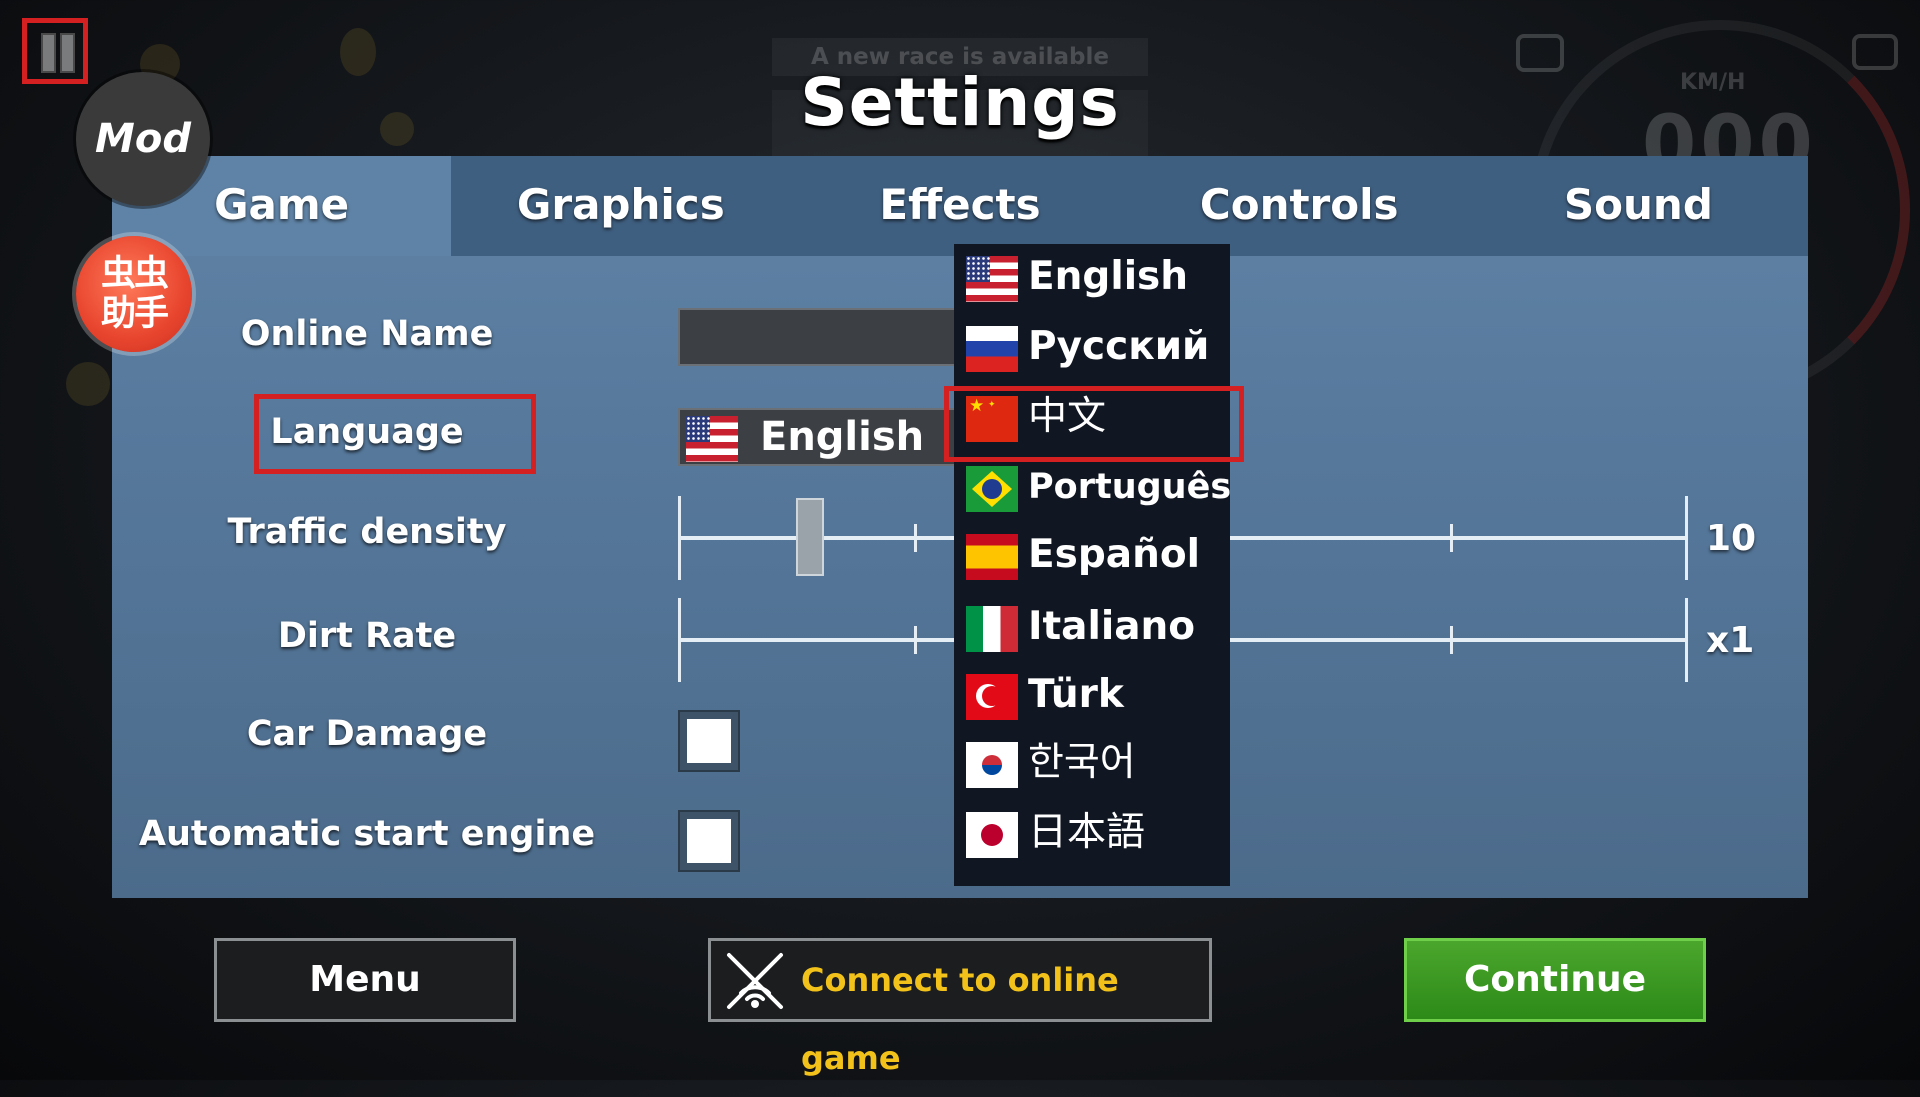  Describe the element at coordinates (709, 741) in the screenshot. I see `car-damage-checkbox` at that location.